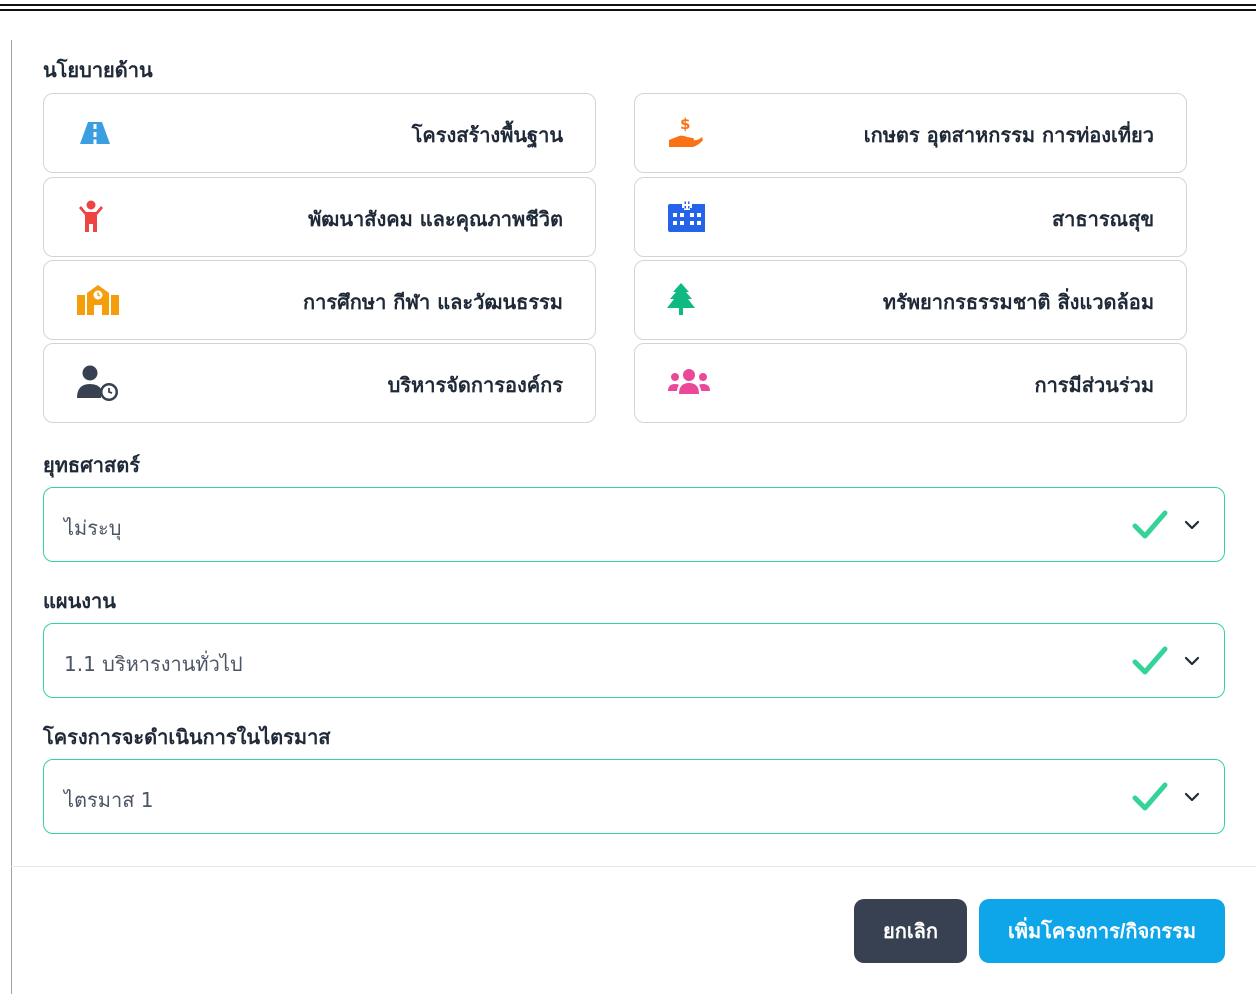 The height and width of the screenshot is (994, 1256). I want to click on policy-card-participation: การมีส่วนร่วม, so click(910, 383).